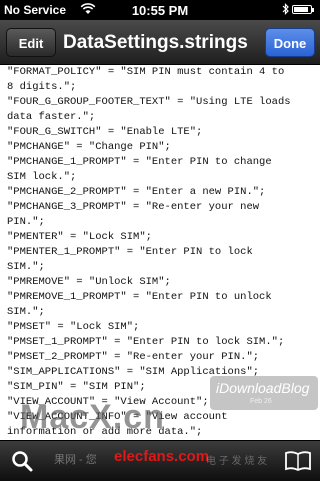 The width and height of the screenshot is (320, 481). What do you see at coordinates (298, 461) in the screenshot?
I see `book-icon` at bounding box center [298, 461].